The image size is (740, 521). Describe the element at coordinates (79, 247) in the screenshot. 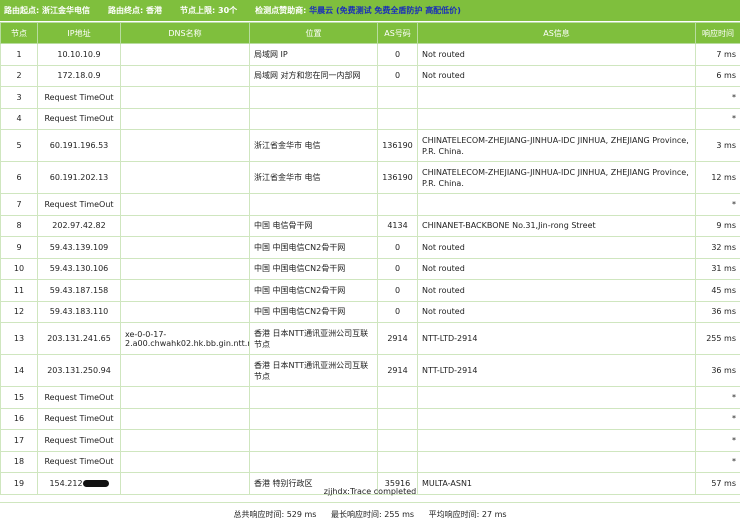

I see `ip-cell: 59.43.139.109` at that location.